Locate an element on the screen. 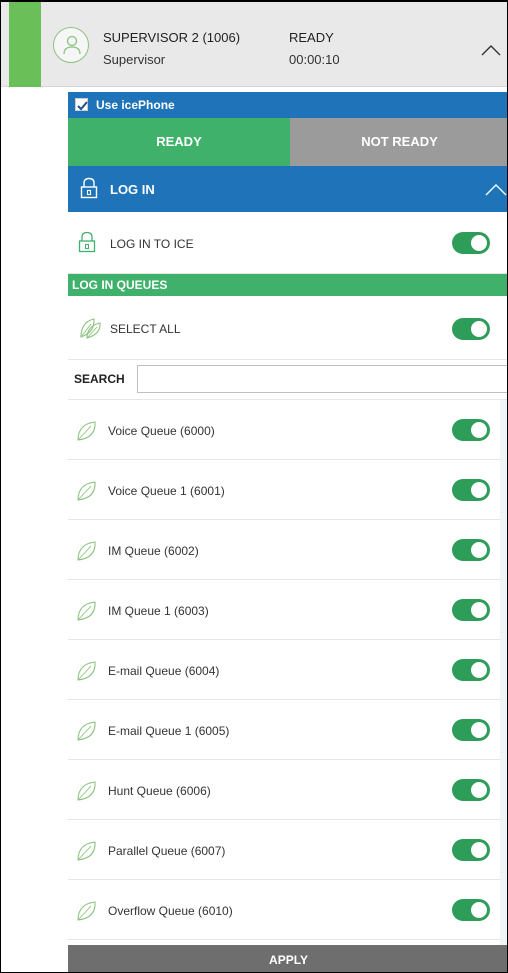 The image size is (508, 973). login-to-ice-row: LOG IN TO ICE is located at coordinates (287, 243).